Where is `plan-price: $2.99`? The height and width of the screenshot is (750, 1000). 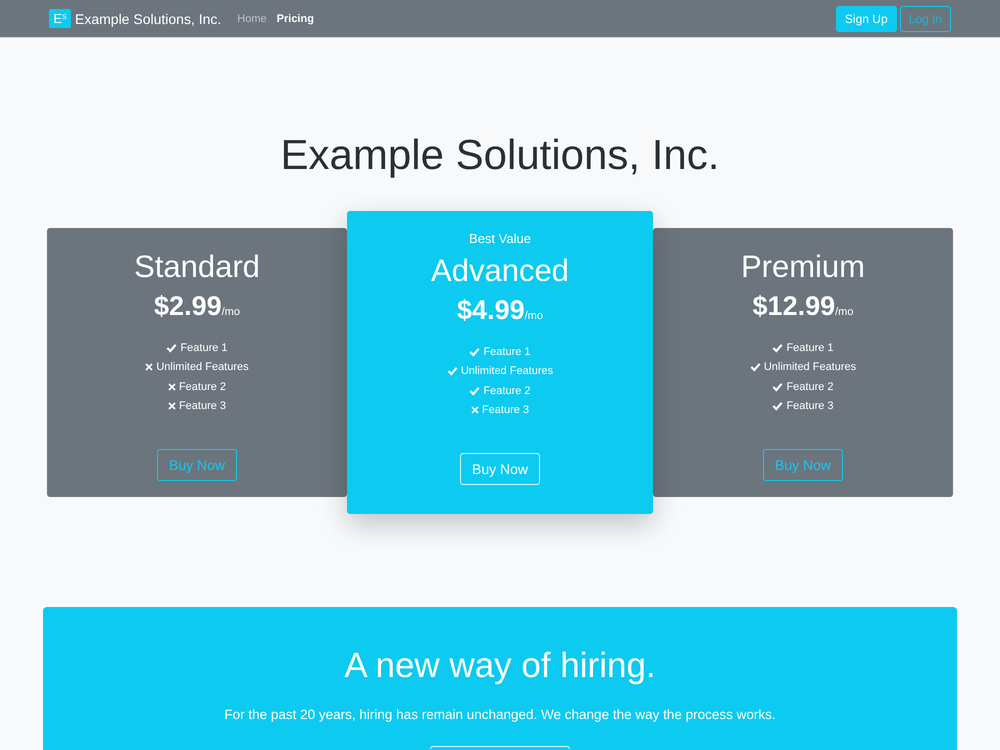 plan-price: $2.99 is located at coordinates (188, 306).